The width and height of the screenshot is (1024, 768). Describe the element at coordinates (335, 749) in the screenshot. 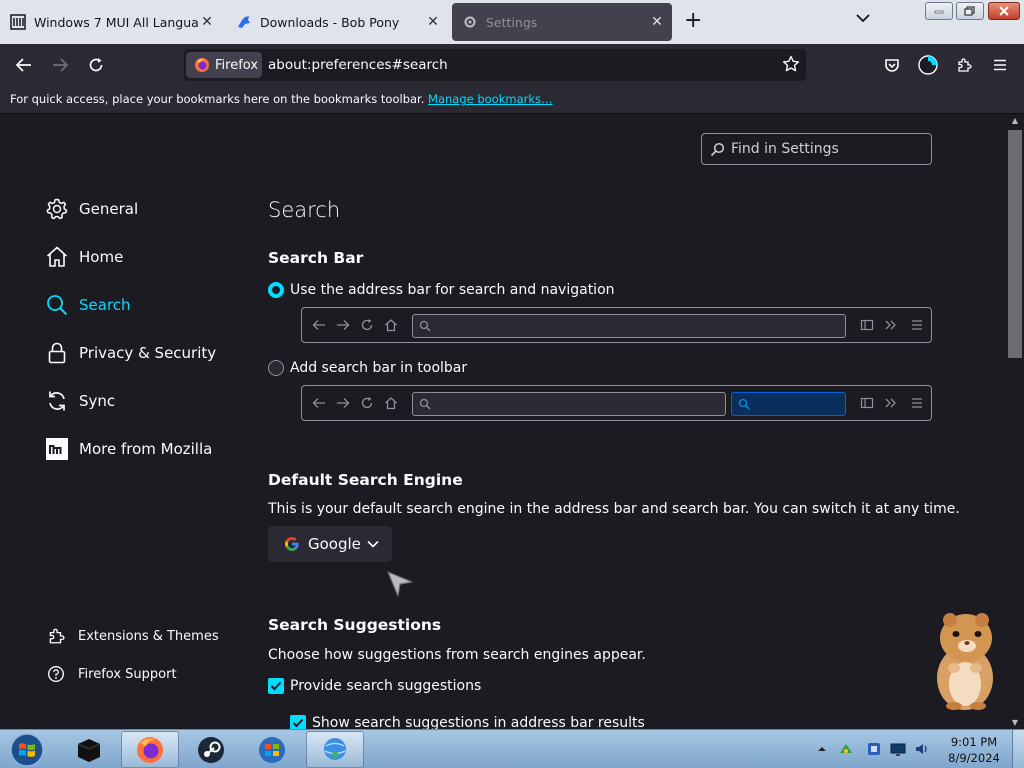

I see `taskbar-download-manager` at that location.